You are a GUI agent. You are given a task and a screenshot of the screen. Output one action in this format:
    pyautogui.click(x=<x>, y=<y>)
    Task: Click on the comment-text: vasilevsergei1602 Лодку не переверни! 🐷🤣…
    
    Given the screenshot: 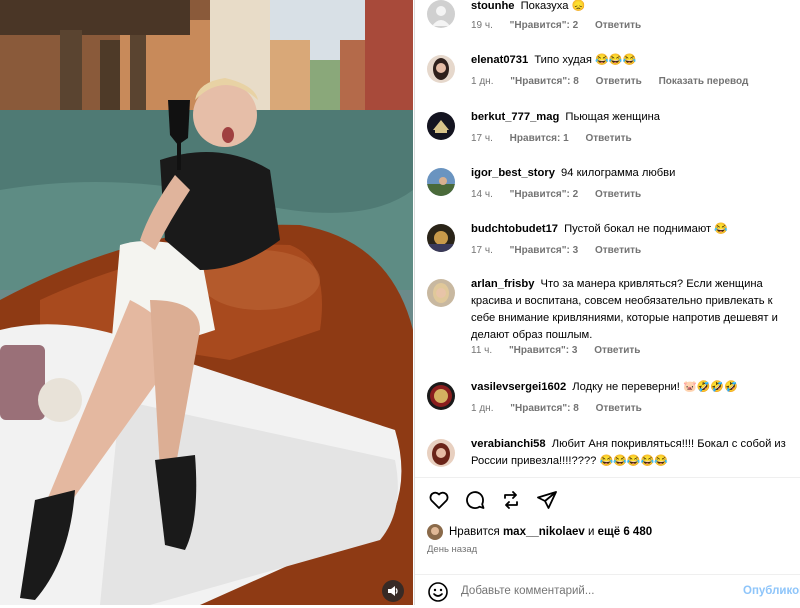 What is the action you would take?
    pyautogui.click(x=632, y=387)
    